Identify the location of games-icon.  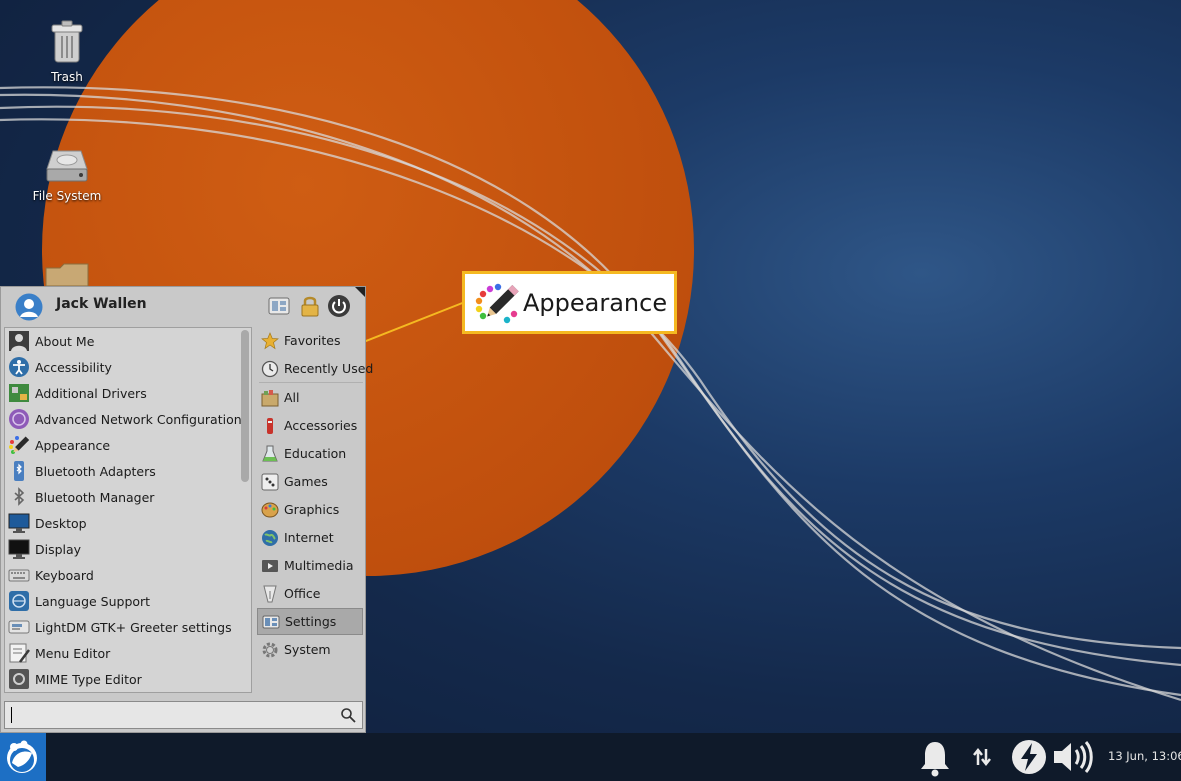
(270, 481).